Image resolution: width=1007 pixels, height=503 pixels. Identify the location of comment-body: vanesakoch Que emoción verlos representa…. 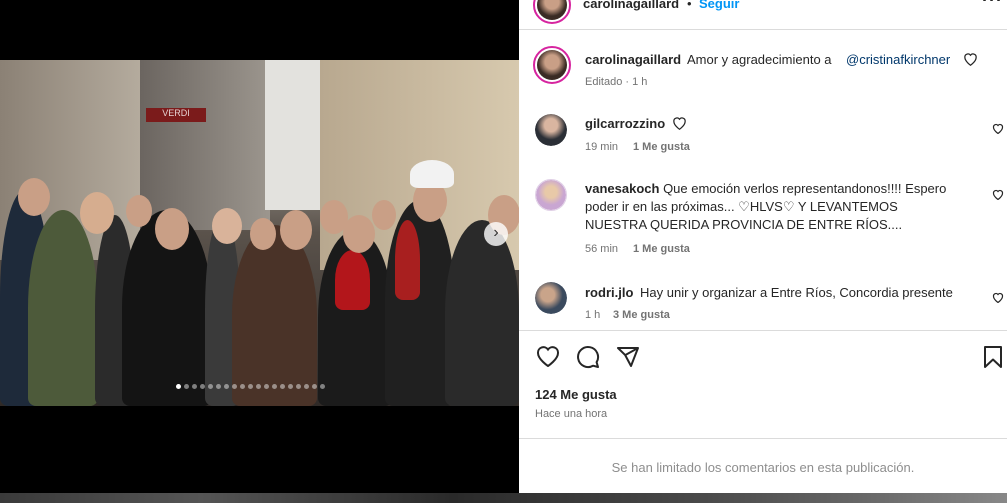
(785, 207).